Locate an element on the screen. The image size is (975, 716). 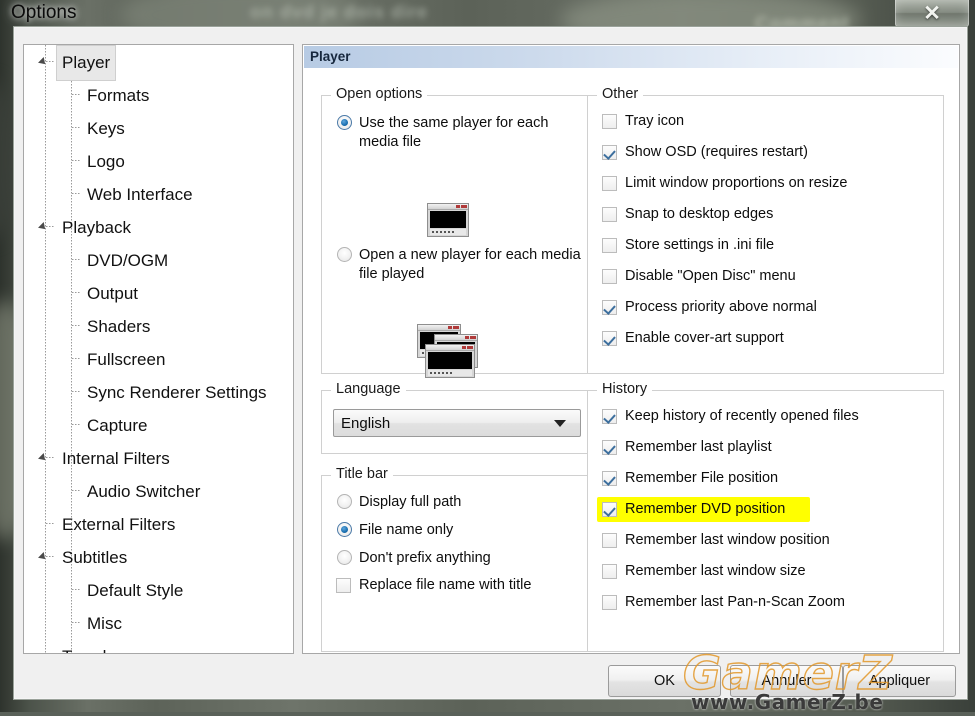
radio-dont-prefix-anything: Don't prefix anything is located at coordinates (414, 558).